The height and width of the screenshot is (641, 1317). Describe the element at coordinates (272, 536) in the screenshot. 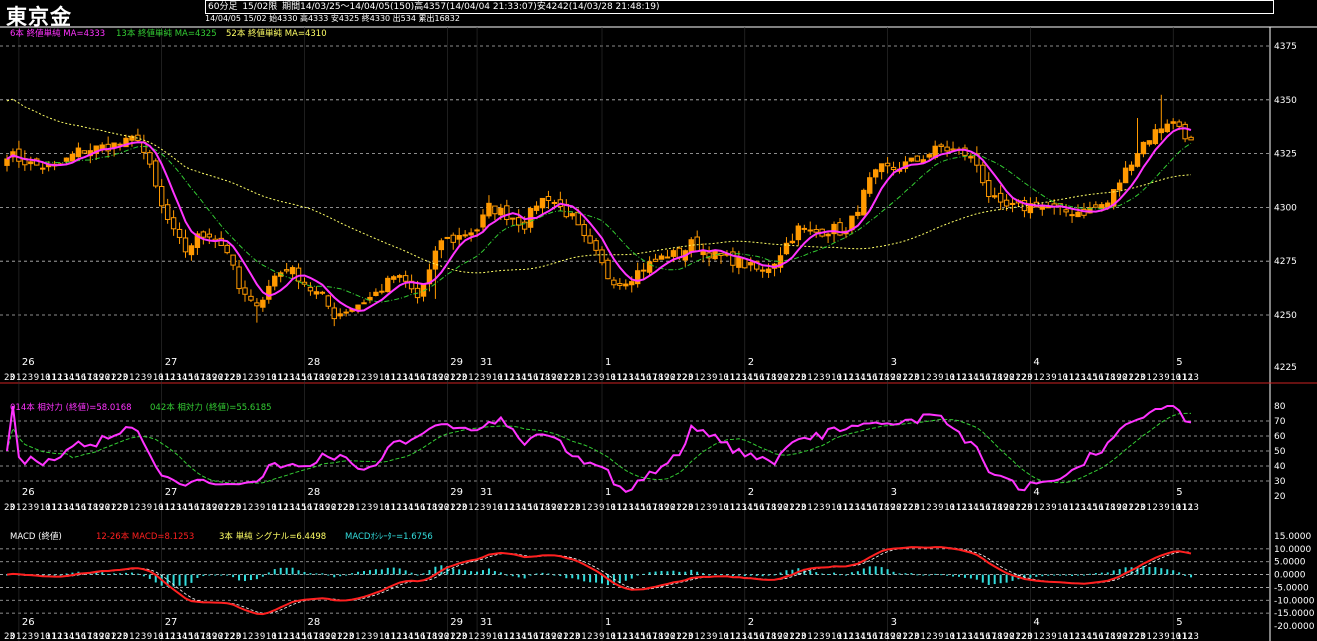

I see `signal-legend: 3本 単純 シグナル=6.4498` at that location.